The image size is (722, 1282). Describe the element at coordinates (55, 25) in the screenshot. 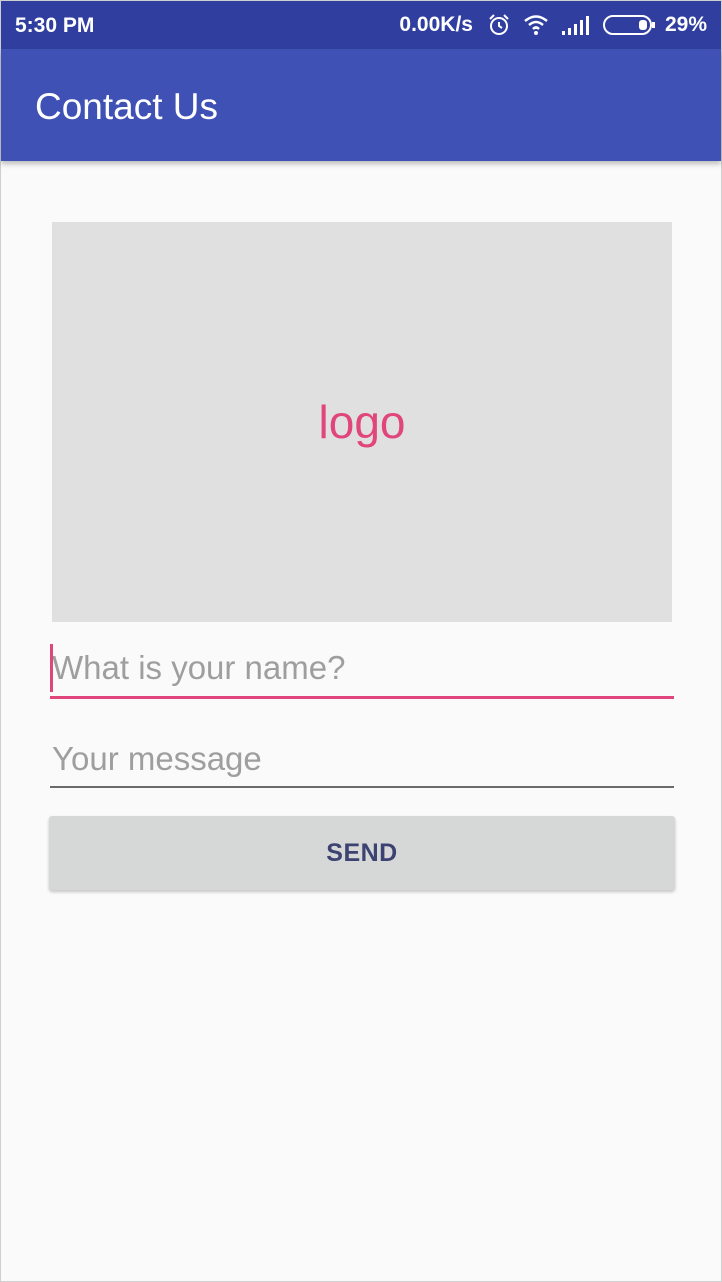

I see `status-time: 5:30 PM` at that location.